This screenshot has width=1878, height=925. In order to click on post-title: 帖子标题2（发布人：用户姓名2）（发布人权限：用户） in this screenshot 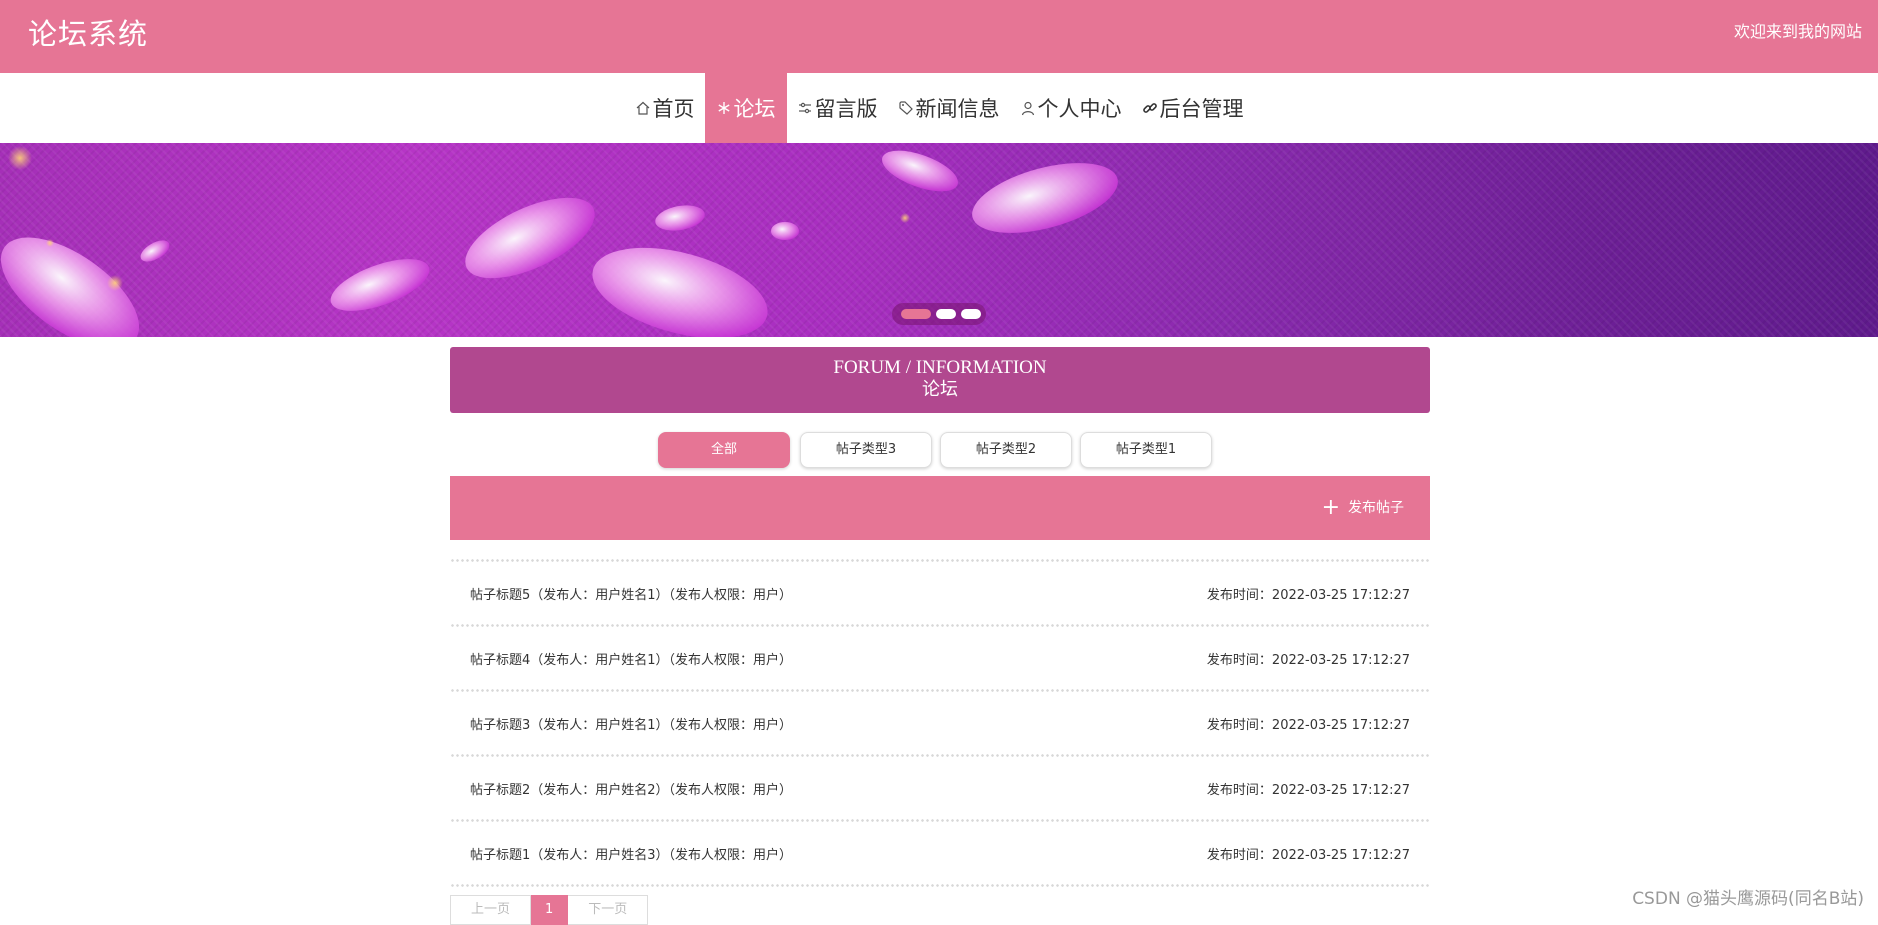, I will do `click(631, 788)`.